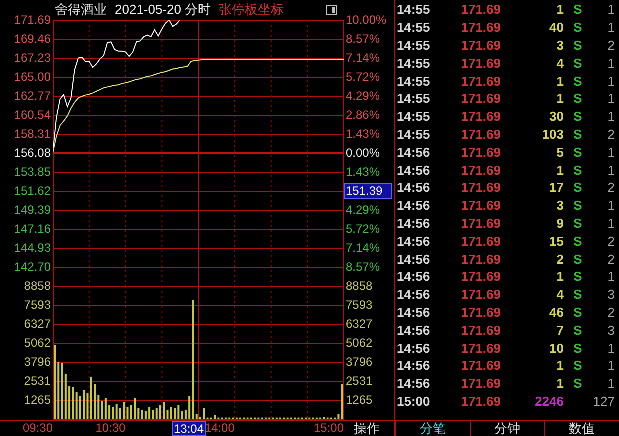  What do you see at coordinates (362, 248) in the screenshot?
I see `percent-label: 7.14%` at bounding box center [362, 248].